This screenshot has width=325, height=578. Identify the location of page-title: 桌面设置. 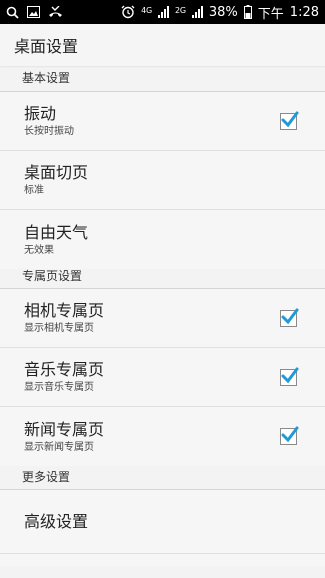
(46, 46).